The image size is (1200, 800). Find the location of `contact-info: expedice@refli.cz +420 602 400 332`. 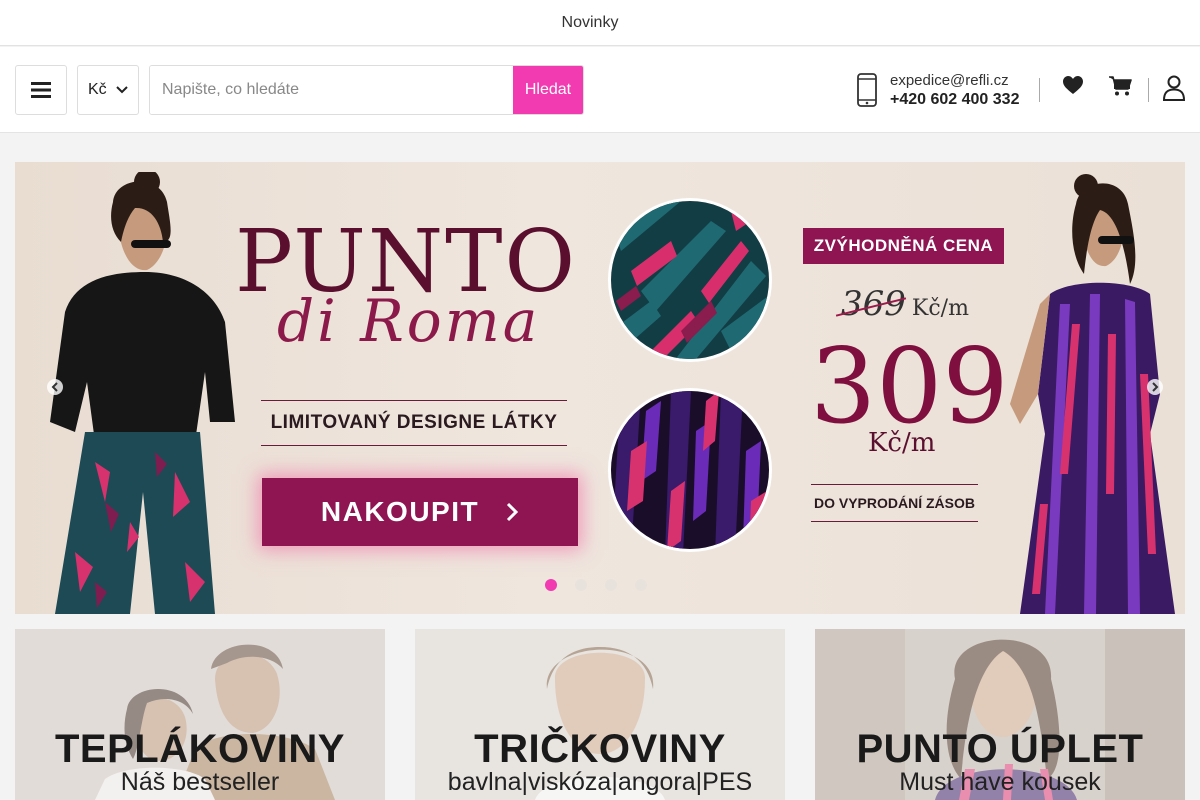

contact-info: expedice@refli.cz +420 602 400 332 is located at coordinates (937, 90).